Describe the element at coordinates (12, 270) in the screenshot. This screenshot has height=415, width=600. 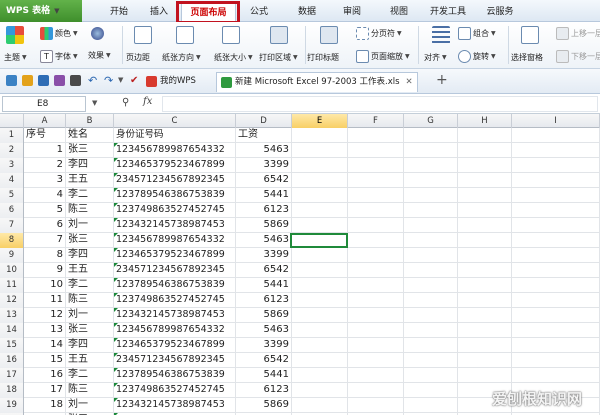
I see `row-header: 10` at that location.